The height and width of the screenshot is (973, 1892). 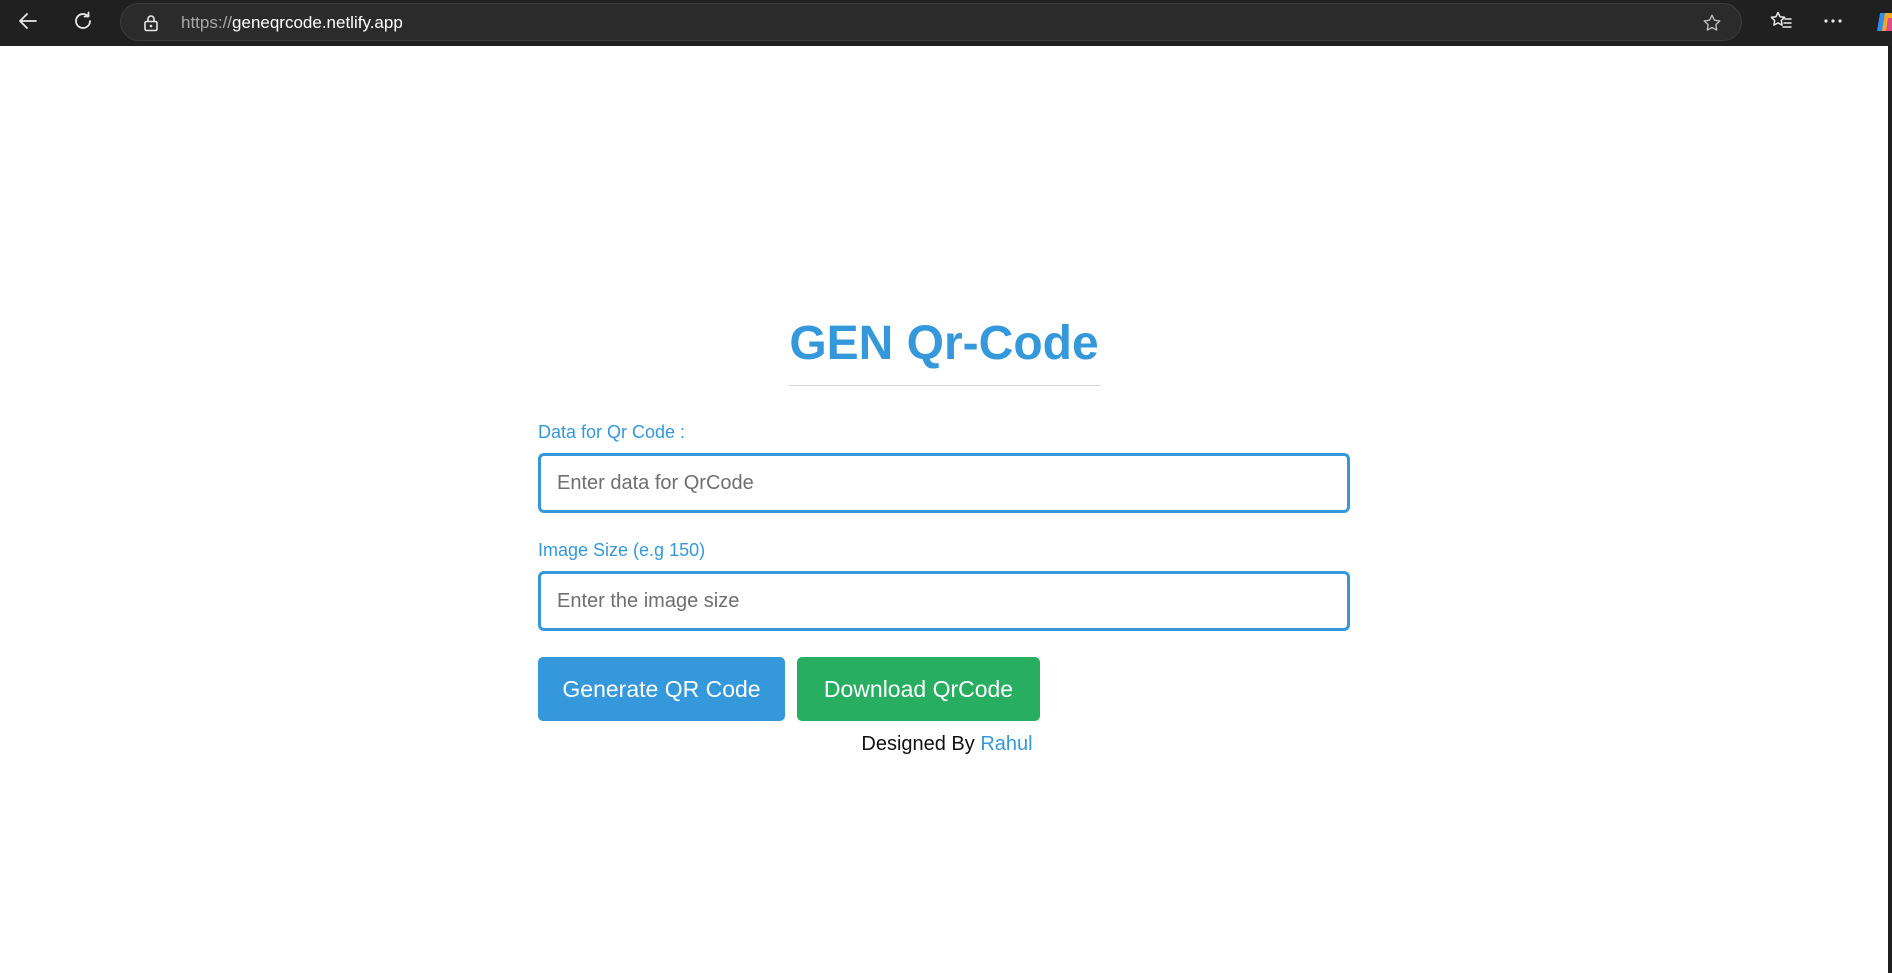 What do you see at coordinates (918, 744) in the screenshot?
I see `footer-prefix: Designed By` at bounding box center [918, 744].